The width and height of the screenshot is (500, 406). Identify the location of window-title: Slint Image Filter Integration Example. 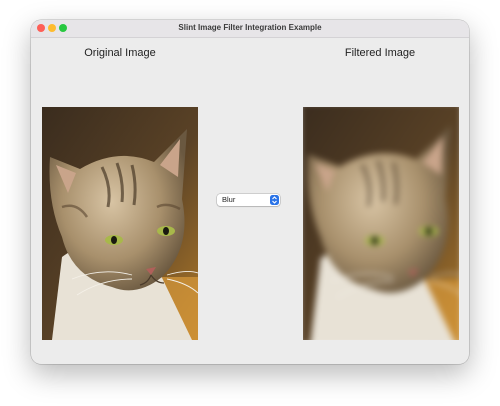
(250, 27).